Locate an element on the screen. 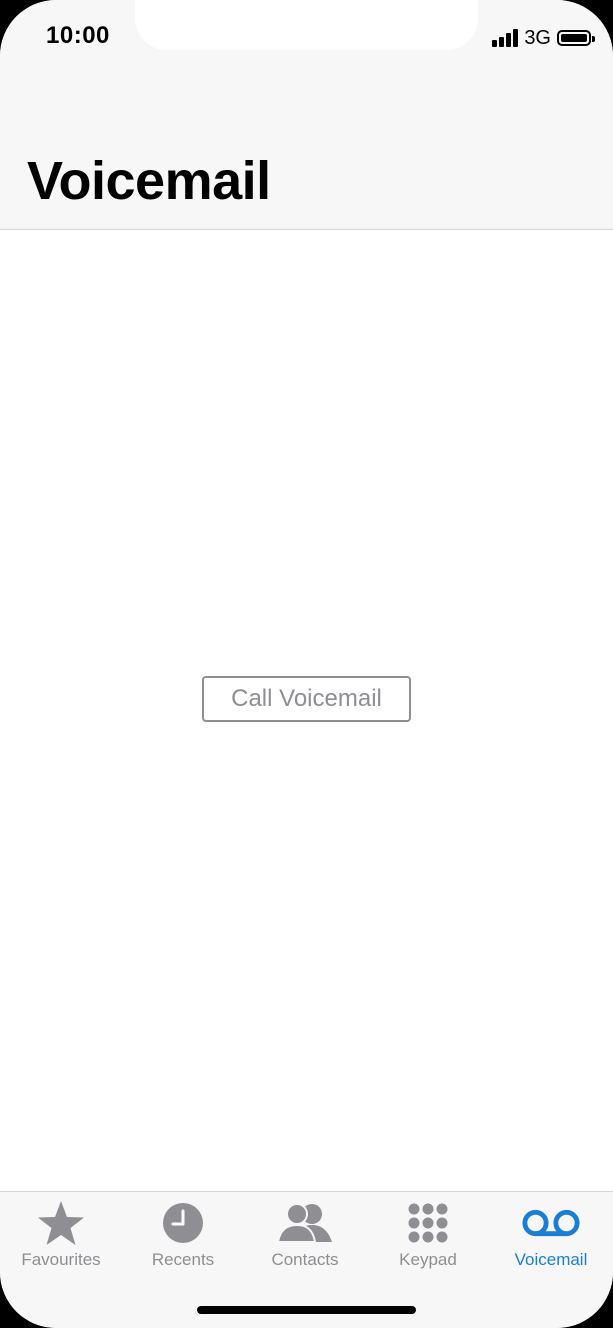 The width and height of the screenshot is (613, 1328). clock-icon is located at coordinates (183, 1223).